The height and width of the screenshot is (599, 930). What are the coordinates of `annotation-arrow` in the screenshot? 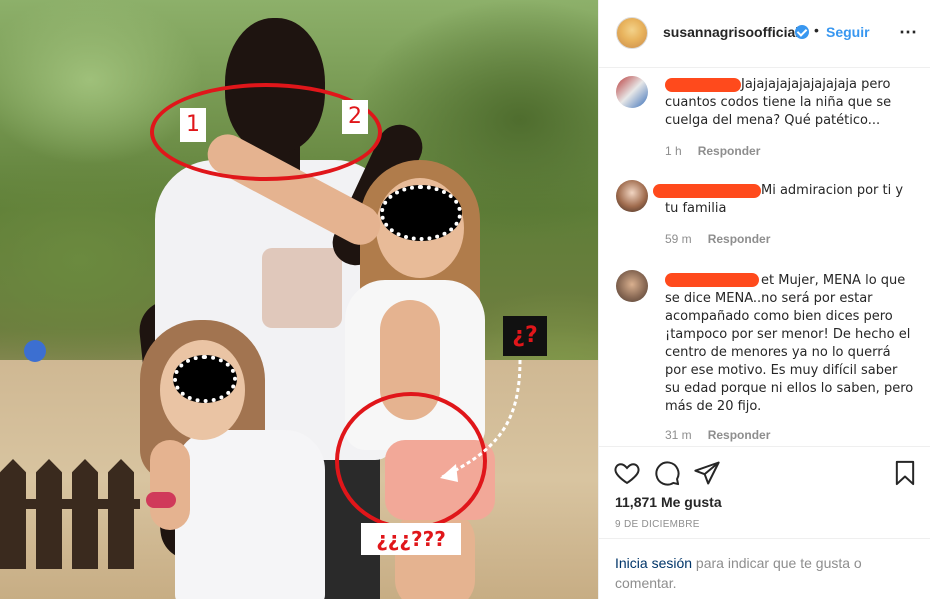 It's located at (480, 420).